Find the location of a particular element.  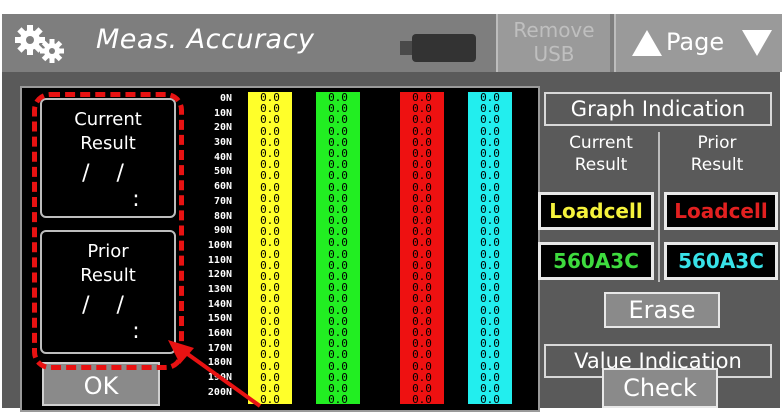

check-button: Check is located at coordinates (660, 388).